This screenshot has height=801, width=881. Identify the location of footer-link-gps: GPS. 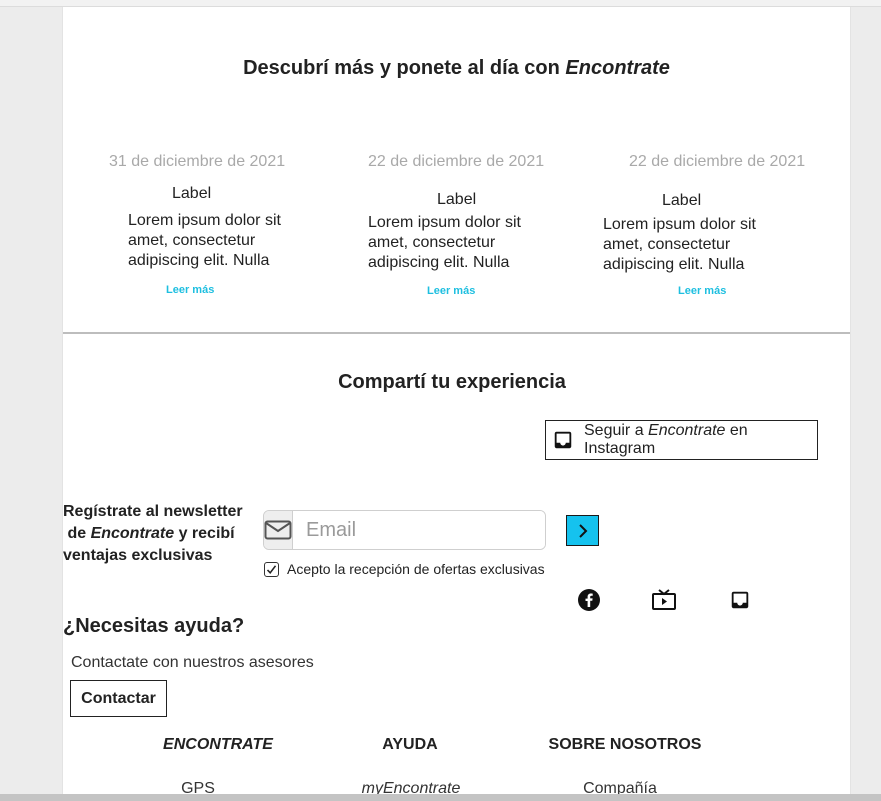
(198, 787).